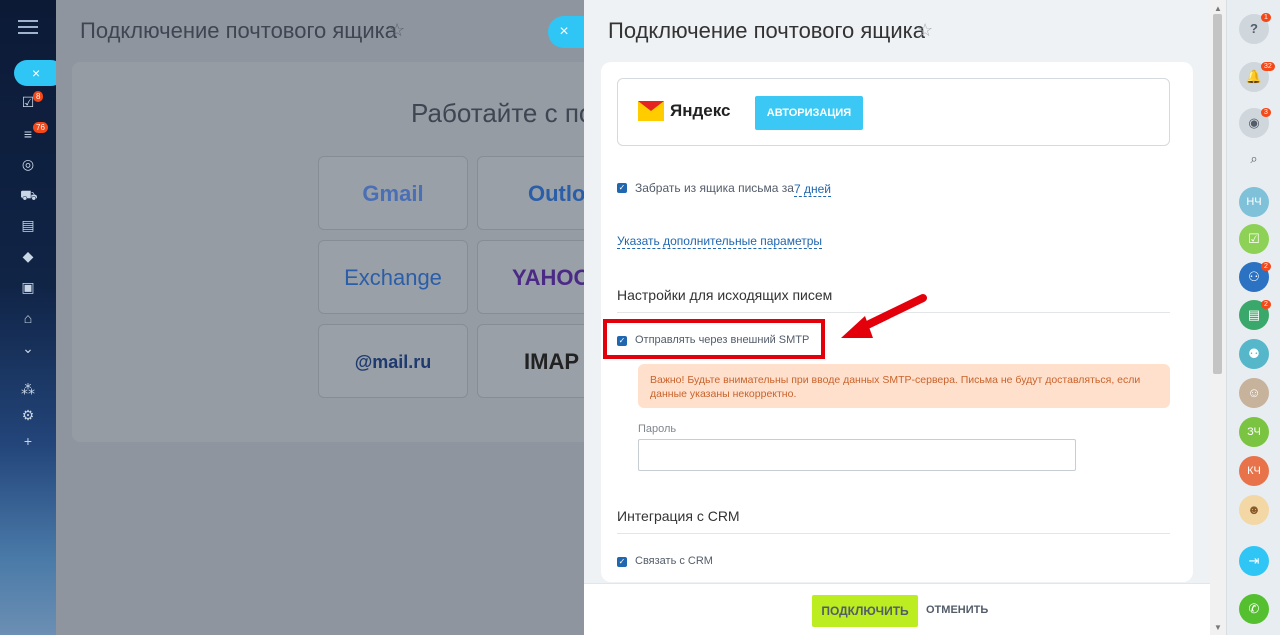 This screenshot has height=635, width=1280. I want to click on fetch-period-link: 7 дней, so click(813, 189).